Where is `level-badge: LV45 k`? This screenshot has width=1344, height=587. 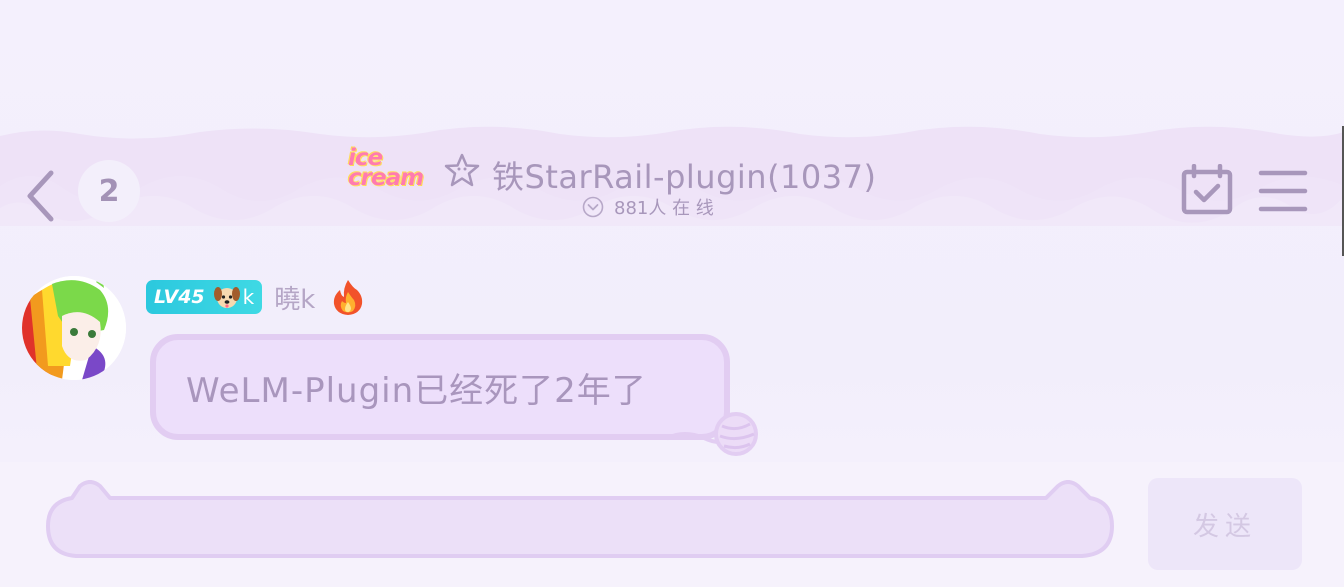 level-badge: LV45 k is located at coordinates (204, 297).